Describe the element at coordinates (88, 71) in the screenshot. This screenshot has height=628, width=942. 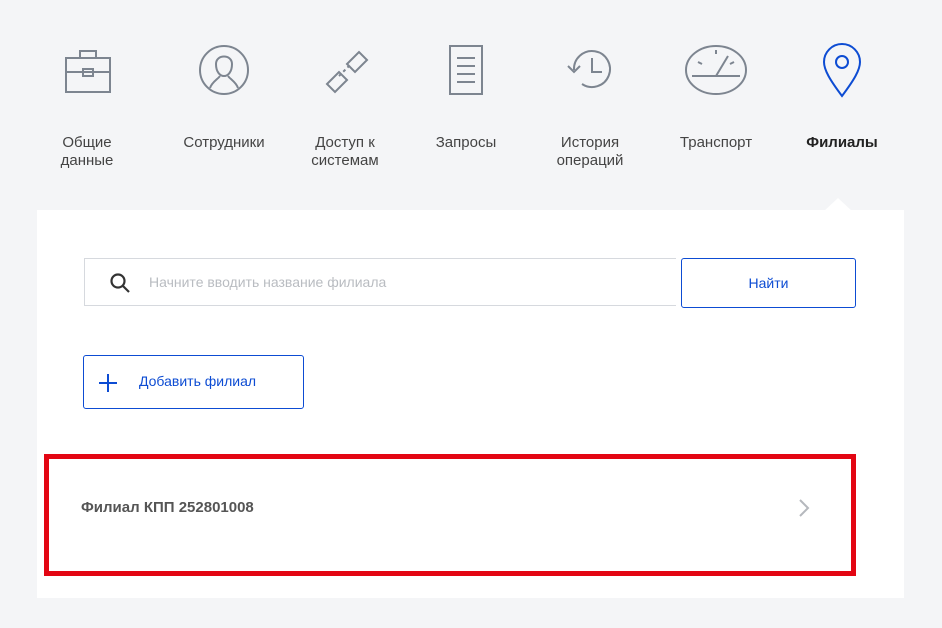
I see `briefcase-icon` at that location.